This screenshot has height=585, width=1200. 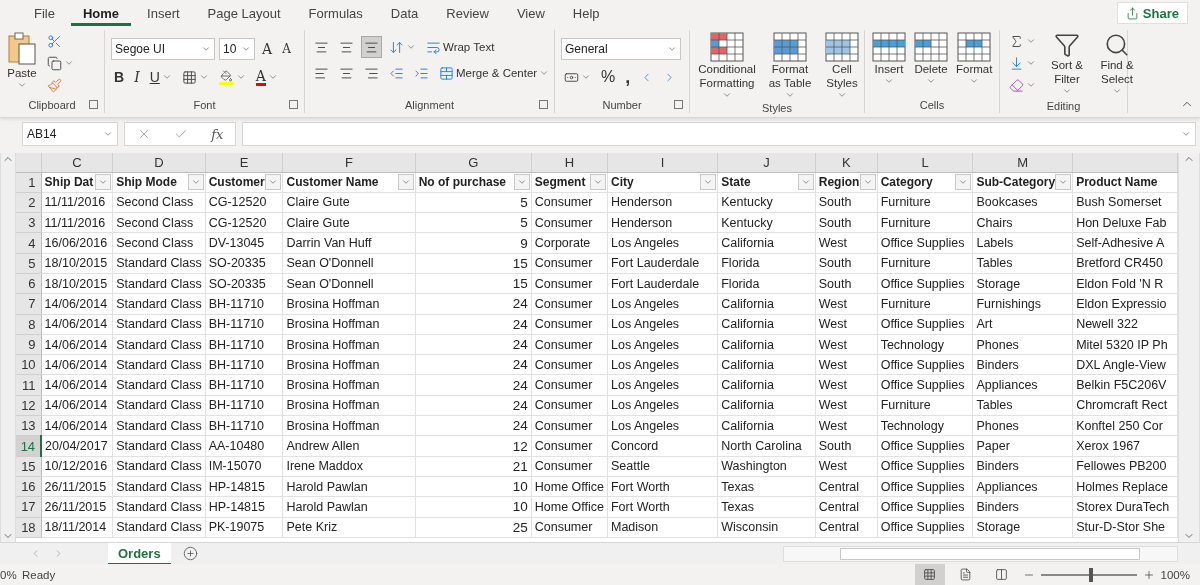 I want to click on ribbon-tab: Formulas, so click(x=335, y=13).